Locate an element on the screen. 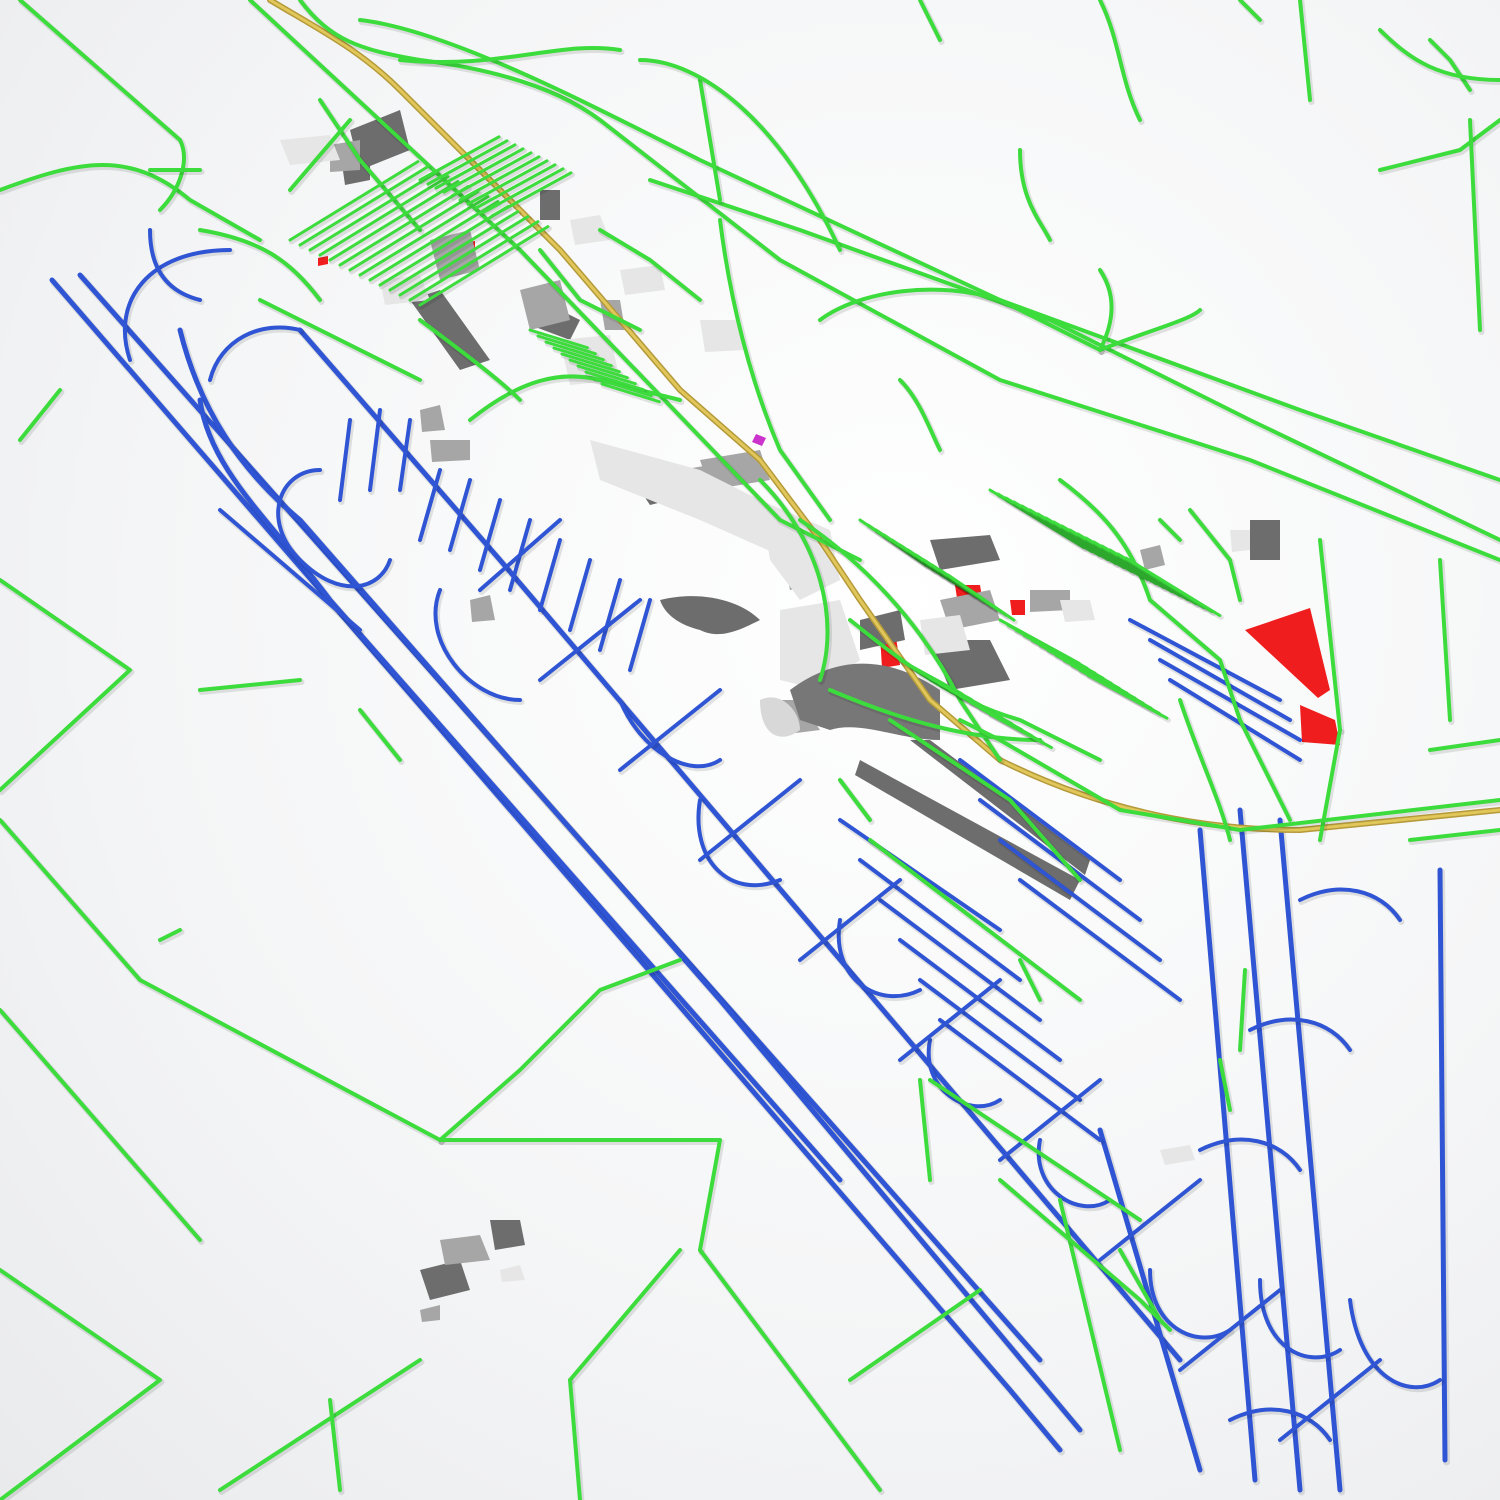 This screenshot has height=1500, width=1500. map-marker is located at coordinates (759, 440).